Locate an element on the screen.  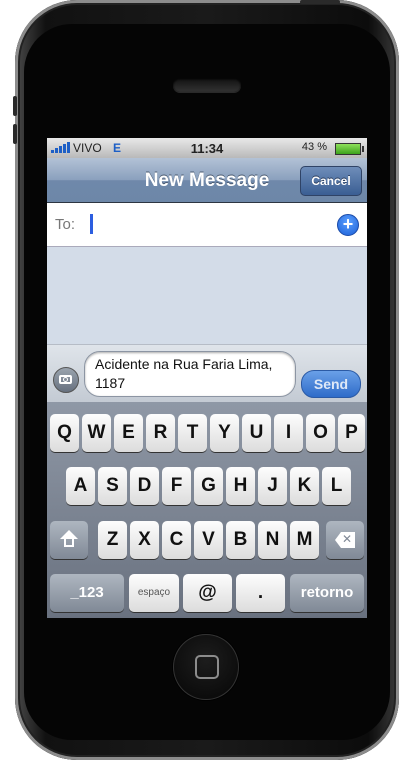
key-p: P is located at coordinates (351, 433).